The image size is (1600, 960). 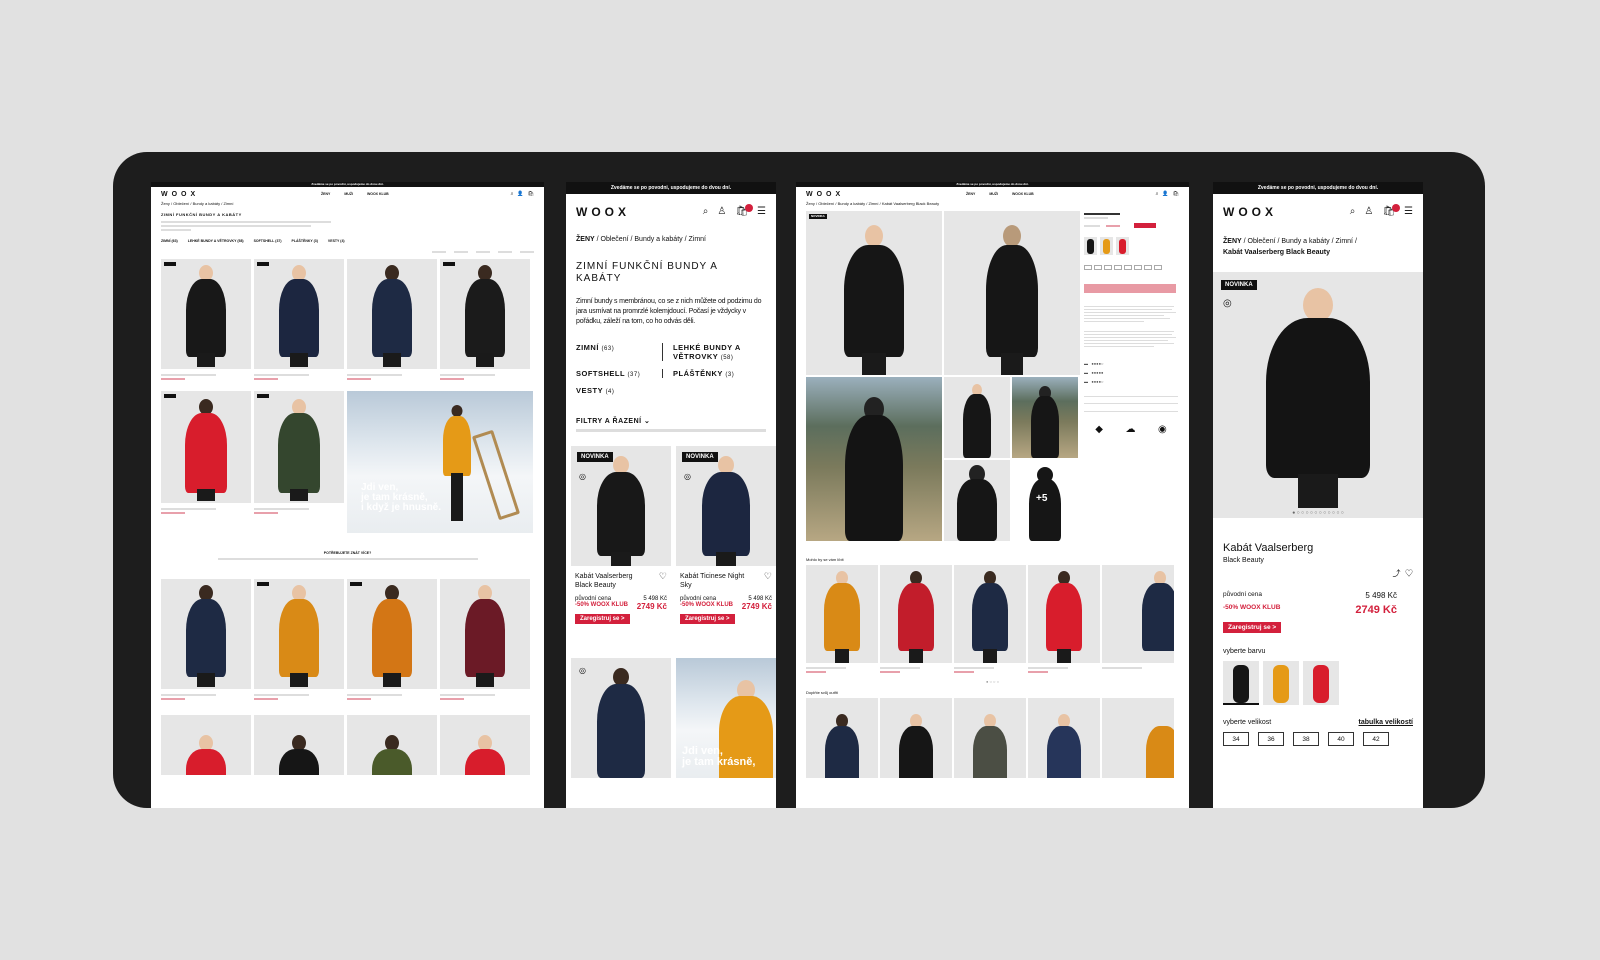 I want to click on cat-lehke: LEHKÉ BUNDY A VĚTROVKY (58), so click(x=714, y=352).